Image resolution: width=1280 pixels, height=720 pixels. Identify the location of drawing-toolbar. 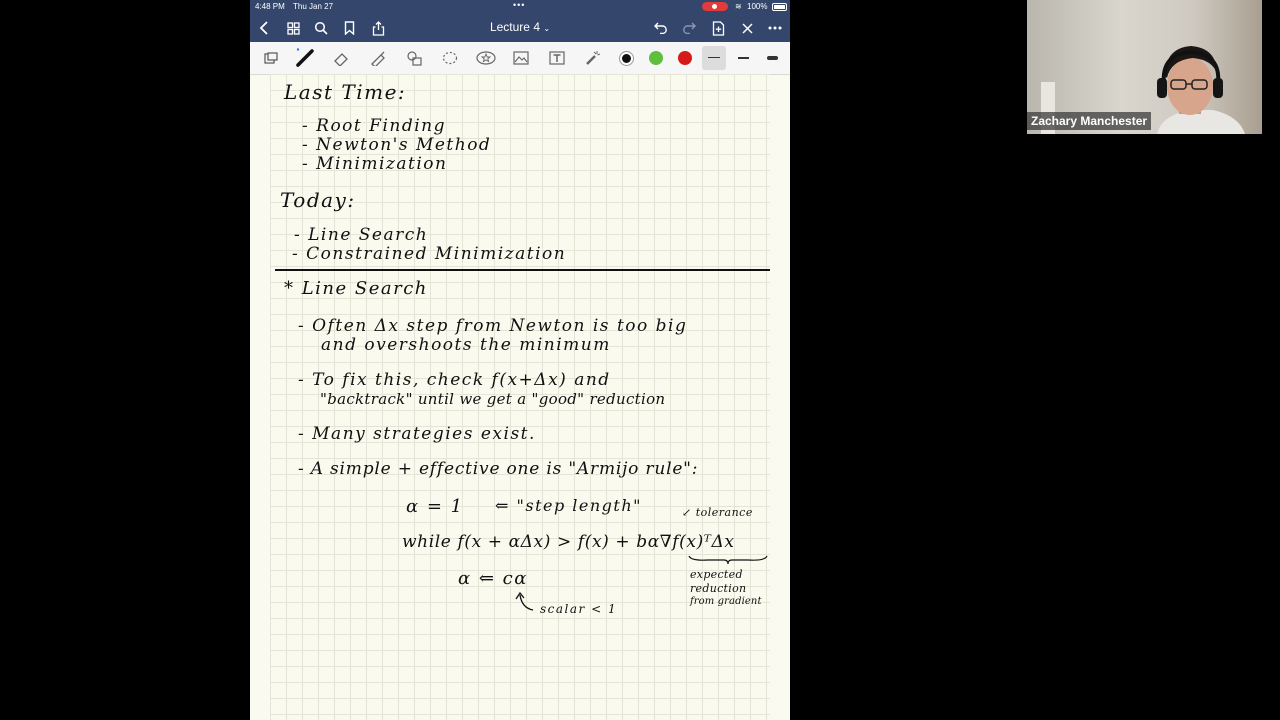
(520, 58).